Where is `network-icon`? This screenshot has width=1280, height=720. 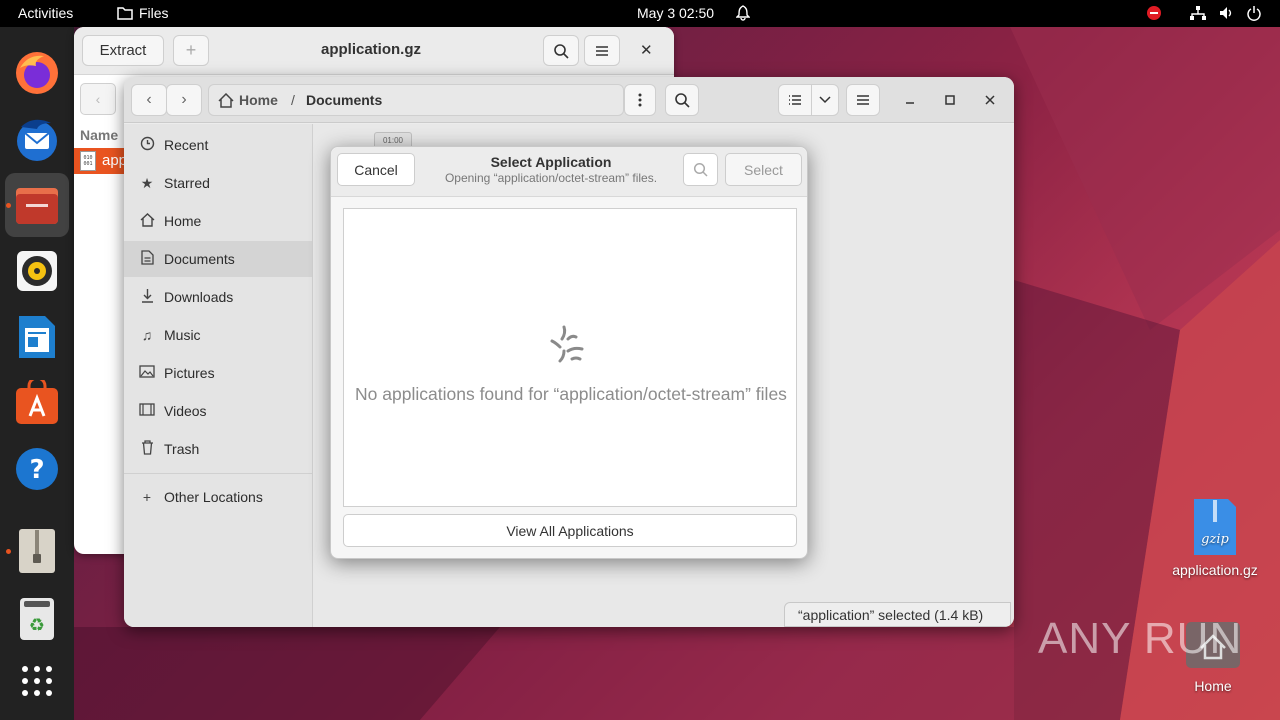
network-icon is located at coordinates (1198, 14).